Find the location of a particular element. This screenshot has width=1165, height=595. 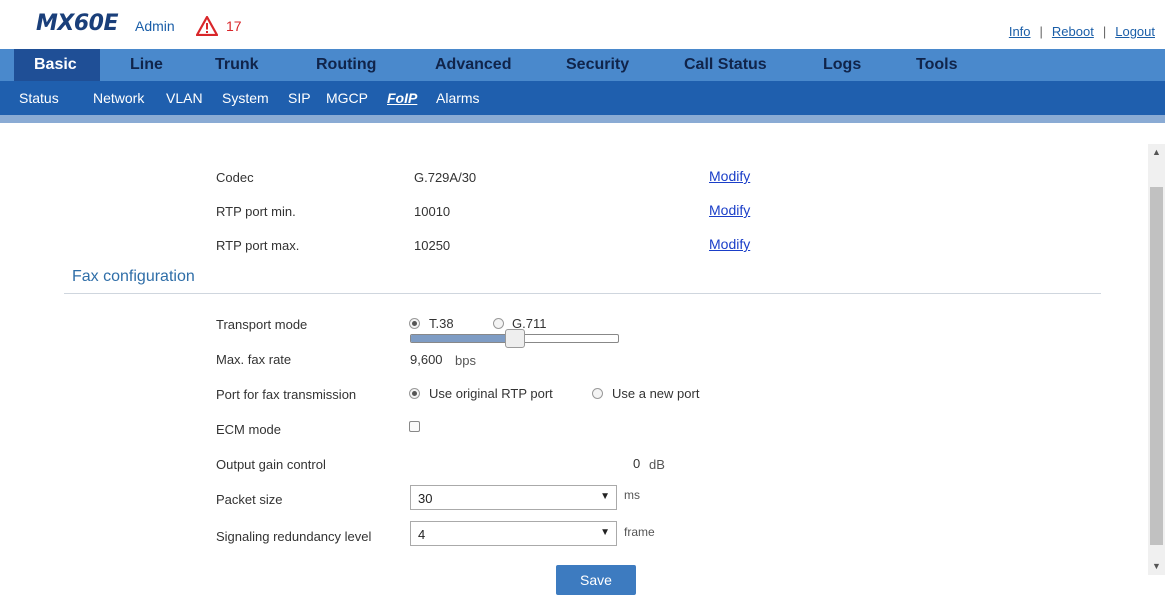

subnav-vlan: VLAN is located at coordinates (184, 98).